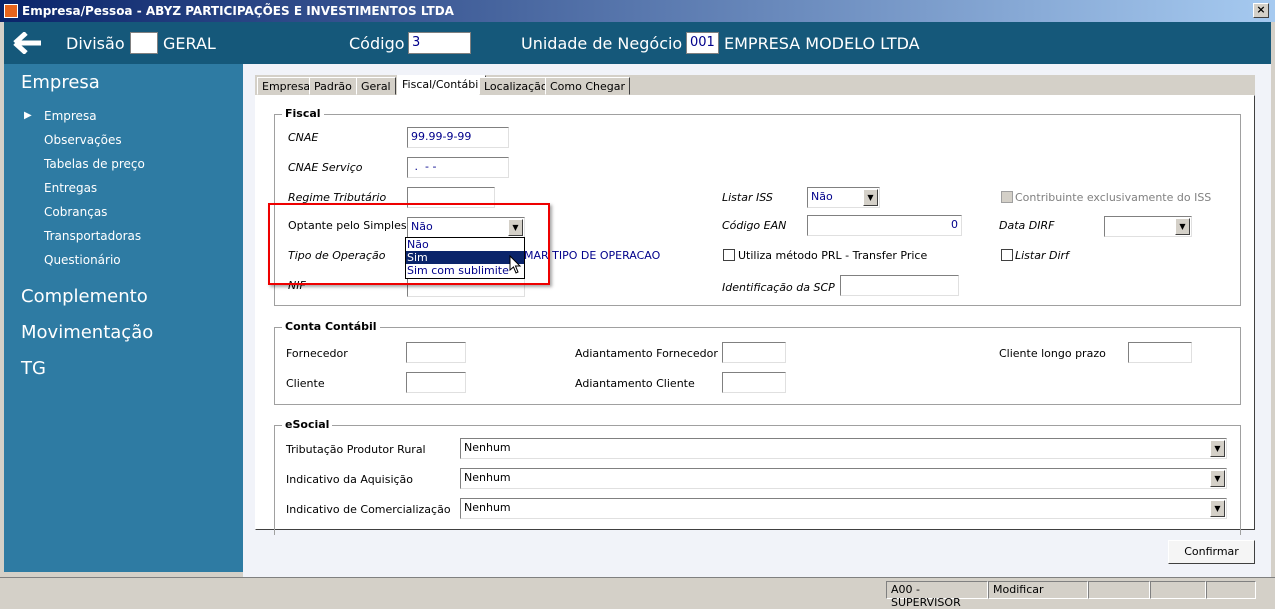  What do you see at coordinates (189, 43) in the screenshot?
I see `divisao-name: GERAL` at bounding box center [189, 43].